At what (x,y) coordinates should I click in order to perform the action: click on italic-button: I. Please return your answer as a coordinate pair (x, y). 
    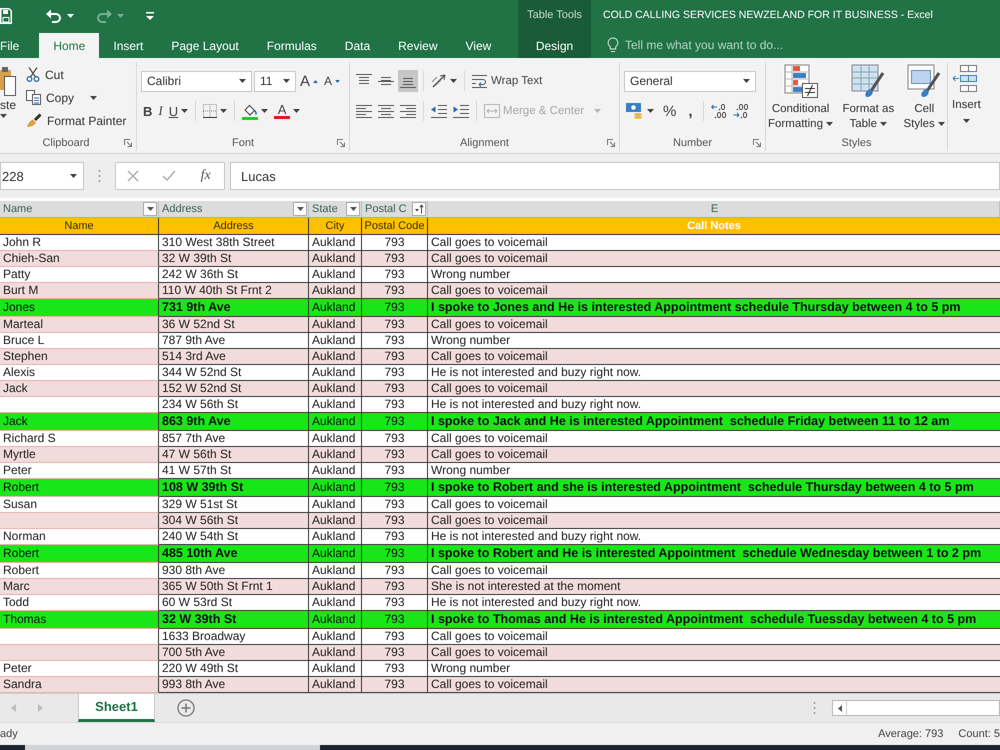
    Looking at the image, I should click on (160, 111).